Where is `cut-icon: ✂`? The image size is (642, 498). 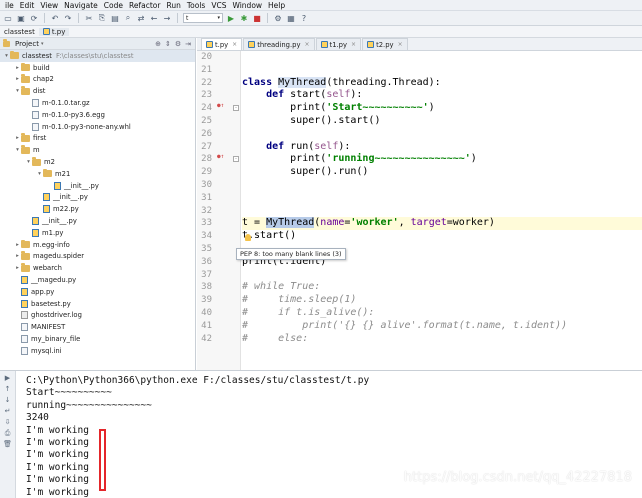 cut-icon: ✂ is located at coordinates (89, 18).